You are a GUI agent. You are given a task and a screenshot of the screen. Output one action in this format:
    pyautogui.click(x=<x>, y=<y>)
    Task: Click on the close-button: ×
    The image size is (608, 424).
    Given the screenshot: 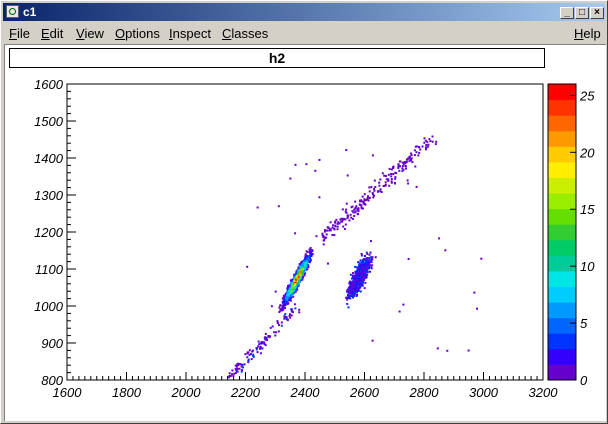 What is the action you would take?
    pyautogui.click(x=597, y=13)
    